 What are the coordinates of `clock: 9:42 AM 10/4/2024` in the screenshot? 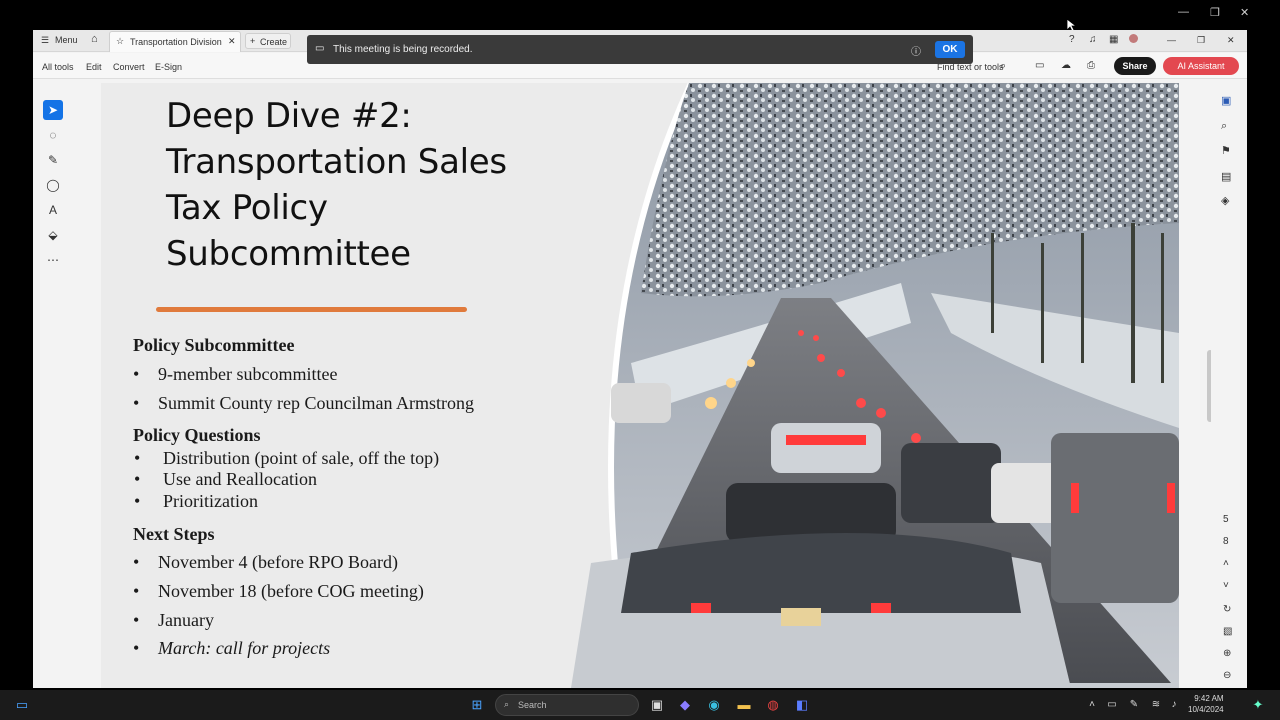 It's located at (1206, 704).